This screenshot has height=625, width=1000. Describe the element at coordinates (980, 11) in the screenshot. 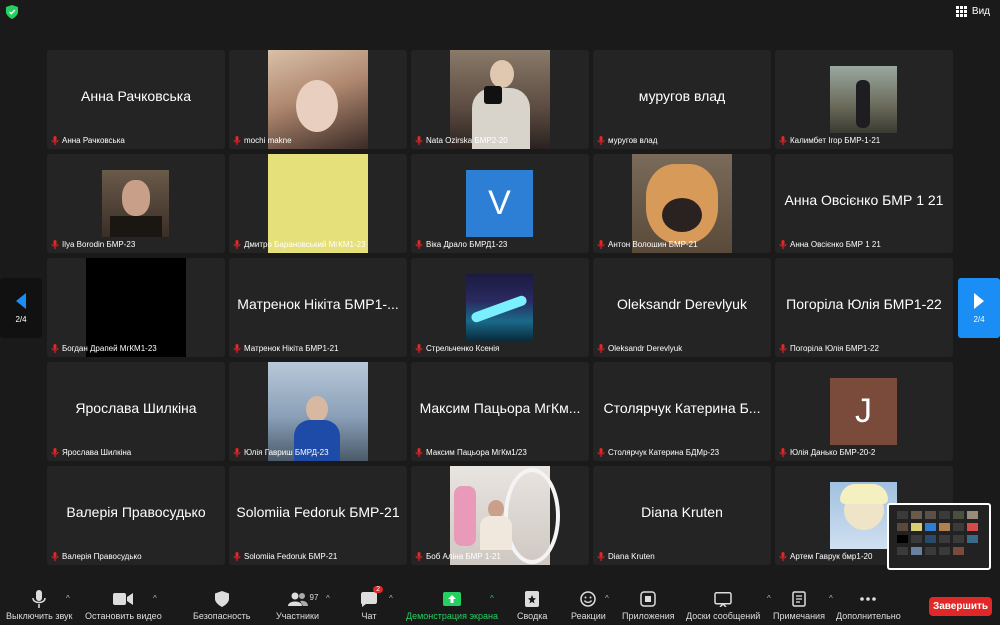

I see `view-label: Вид` at that location.